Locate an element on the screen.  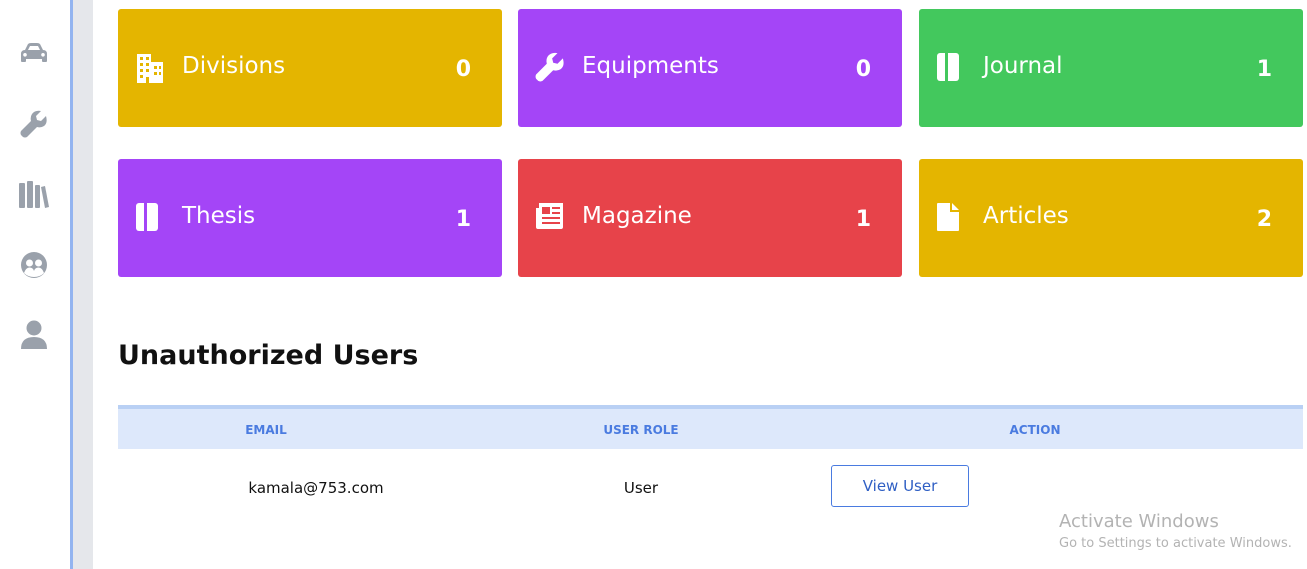
cell-email: kamala@753.com is located at coordinates (316, 488).